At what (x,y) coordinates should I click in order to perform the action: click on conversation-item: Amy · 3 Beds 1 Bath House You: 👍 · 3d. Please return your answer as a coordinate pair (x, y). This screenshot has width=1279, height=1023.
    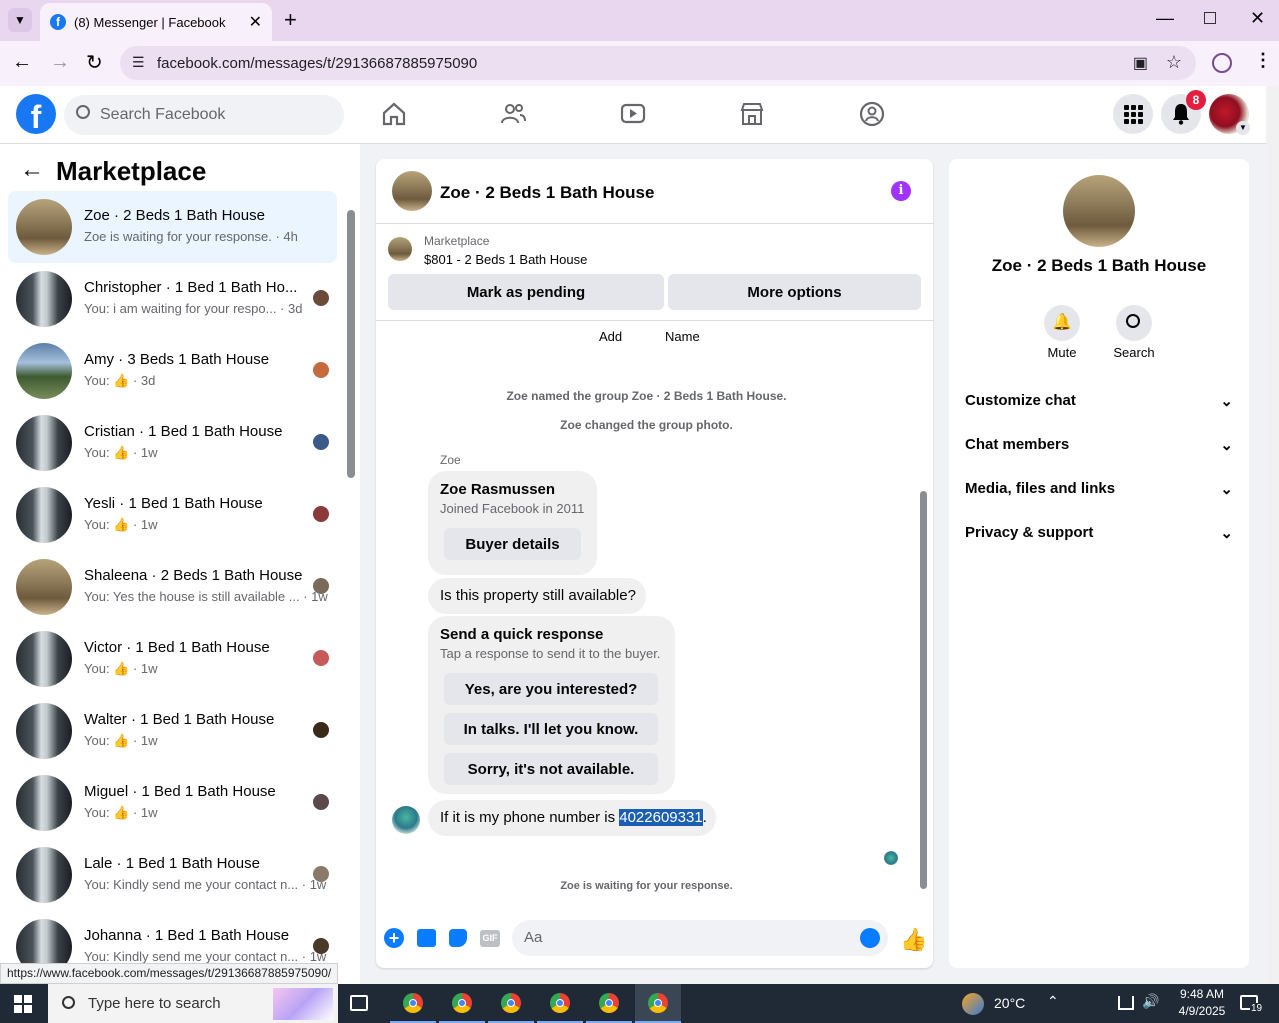
    Looking at the image, I should click on (172, 371).